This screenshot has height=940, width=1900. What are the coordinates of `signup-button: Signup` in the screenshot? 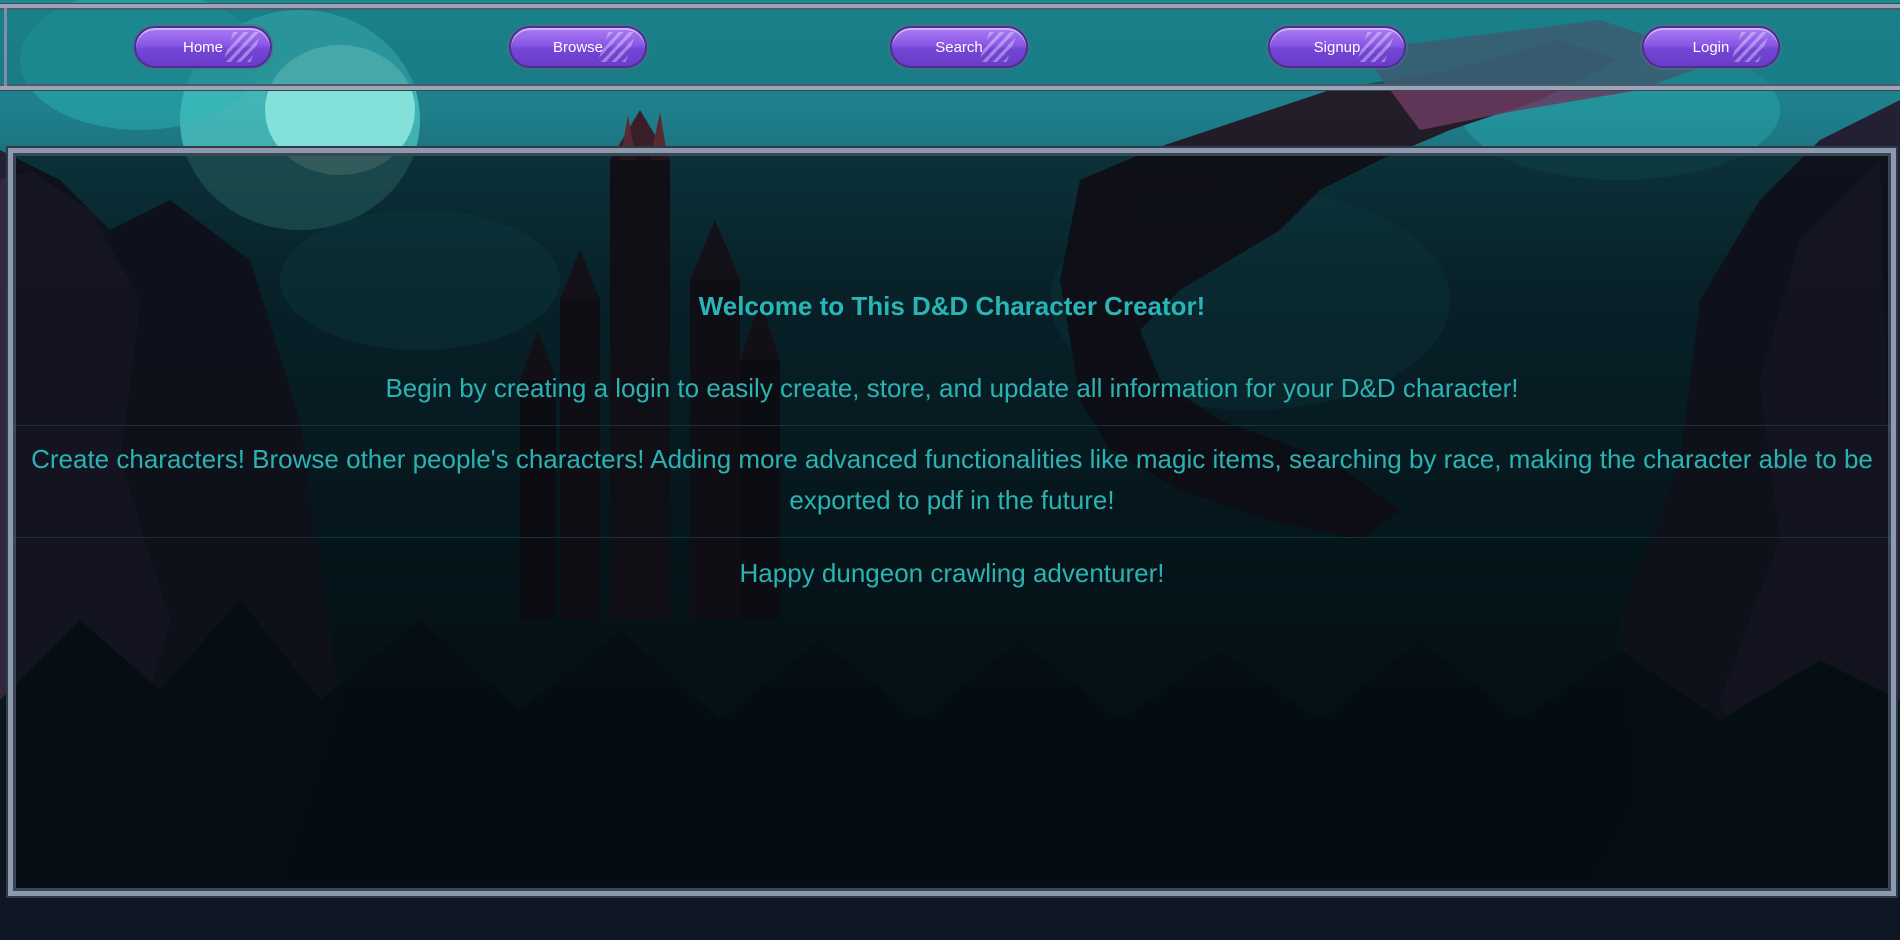 It's located at (1337, 47).